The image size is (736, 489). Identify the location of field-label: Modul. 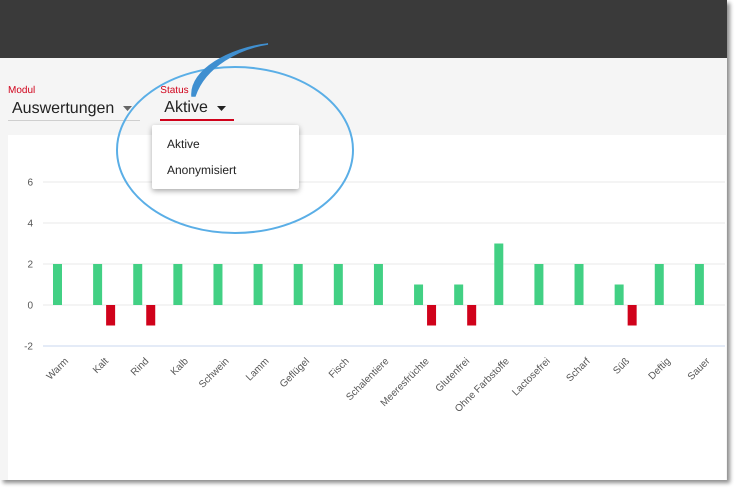
(22, 91).